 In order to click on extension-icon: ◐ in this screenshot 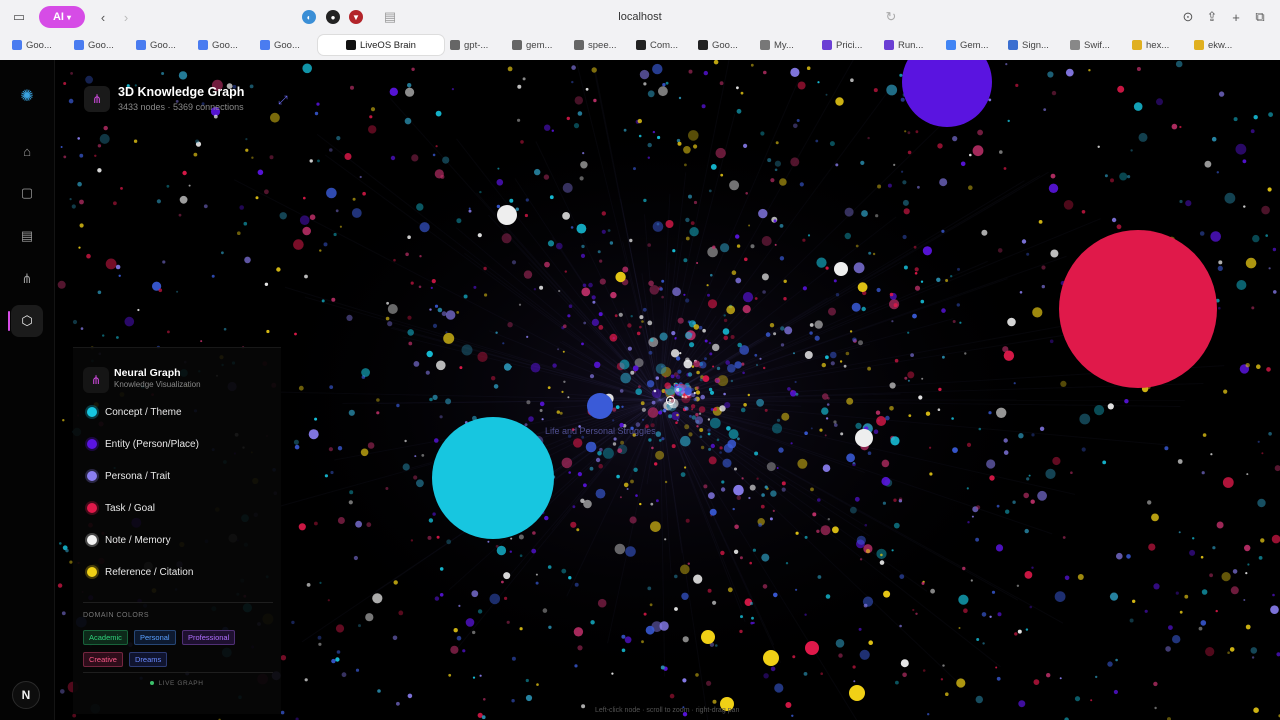, I will do `click(309, 17)`.